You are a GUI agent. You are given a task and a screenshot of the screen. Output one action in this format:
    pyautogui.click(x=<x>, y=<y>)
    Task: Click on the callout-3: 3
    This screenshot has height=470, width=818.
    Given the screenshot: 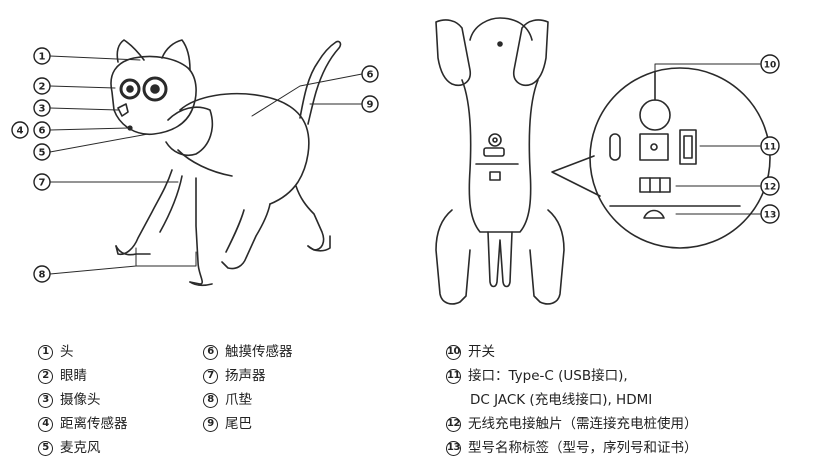 What is the action you would take?
    pyautogui.click(x=42, y=109)
    